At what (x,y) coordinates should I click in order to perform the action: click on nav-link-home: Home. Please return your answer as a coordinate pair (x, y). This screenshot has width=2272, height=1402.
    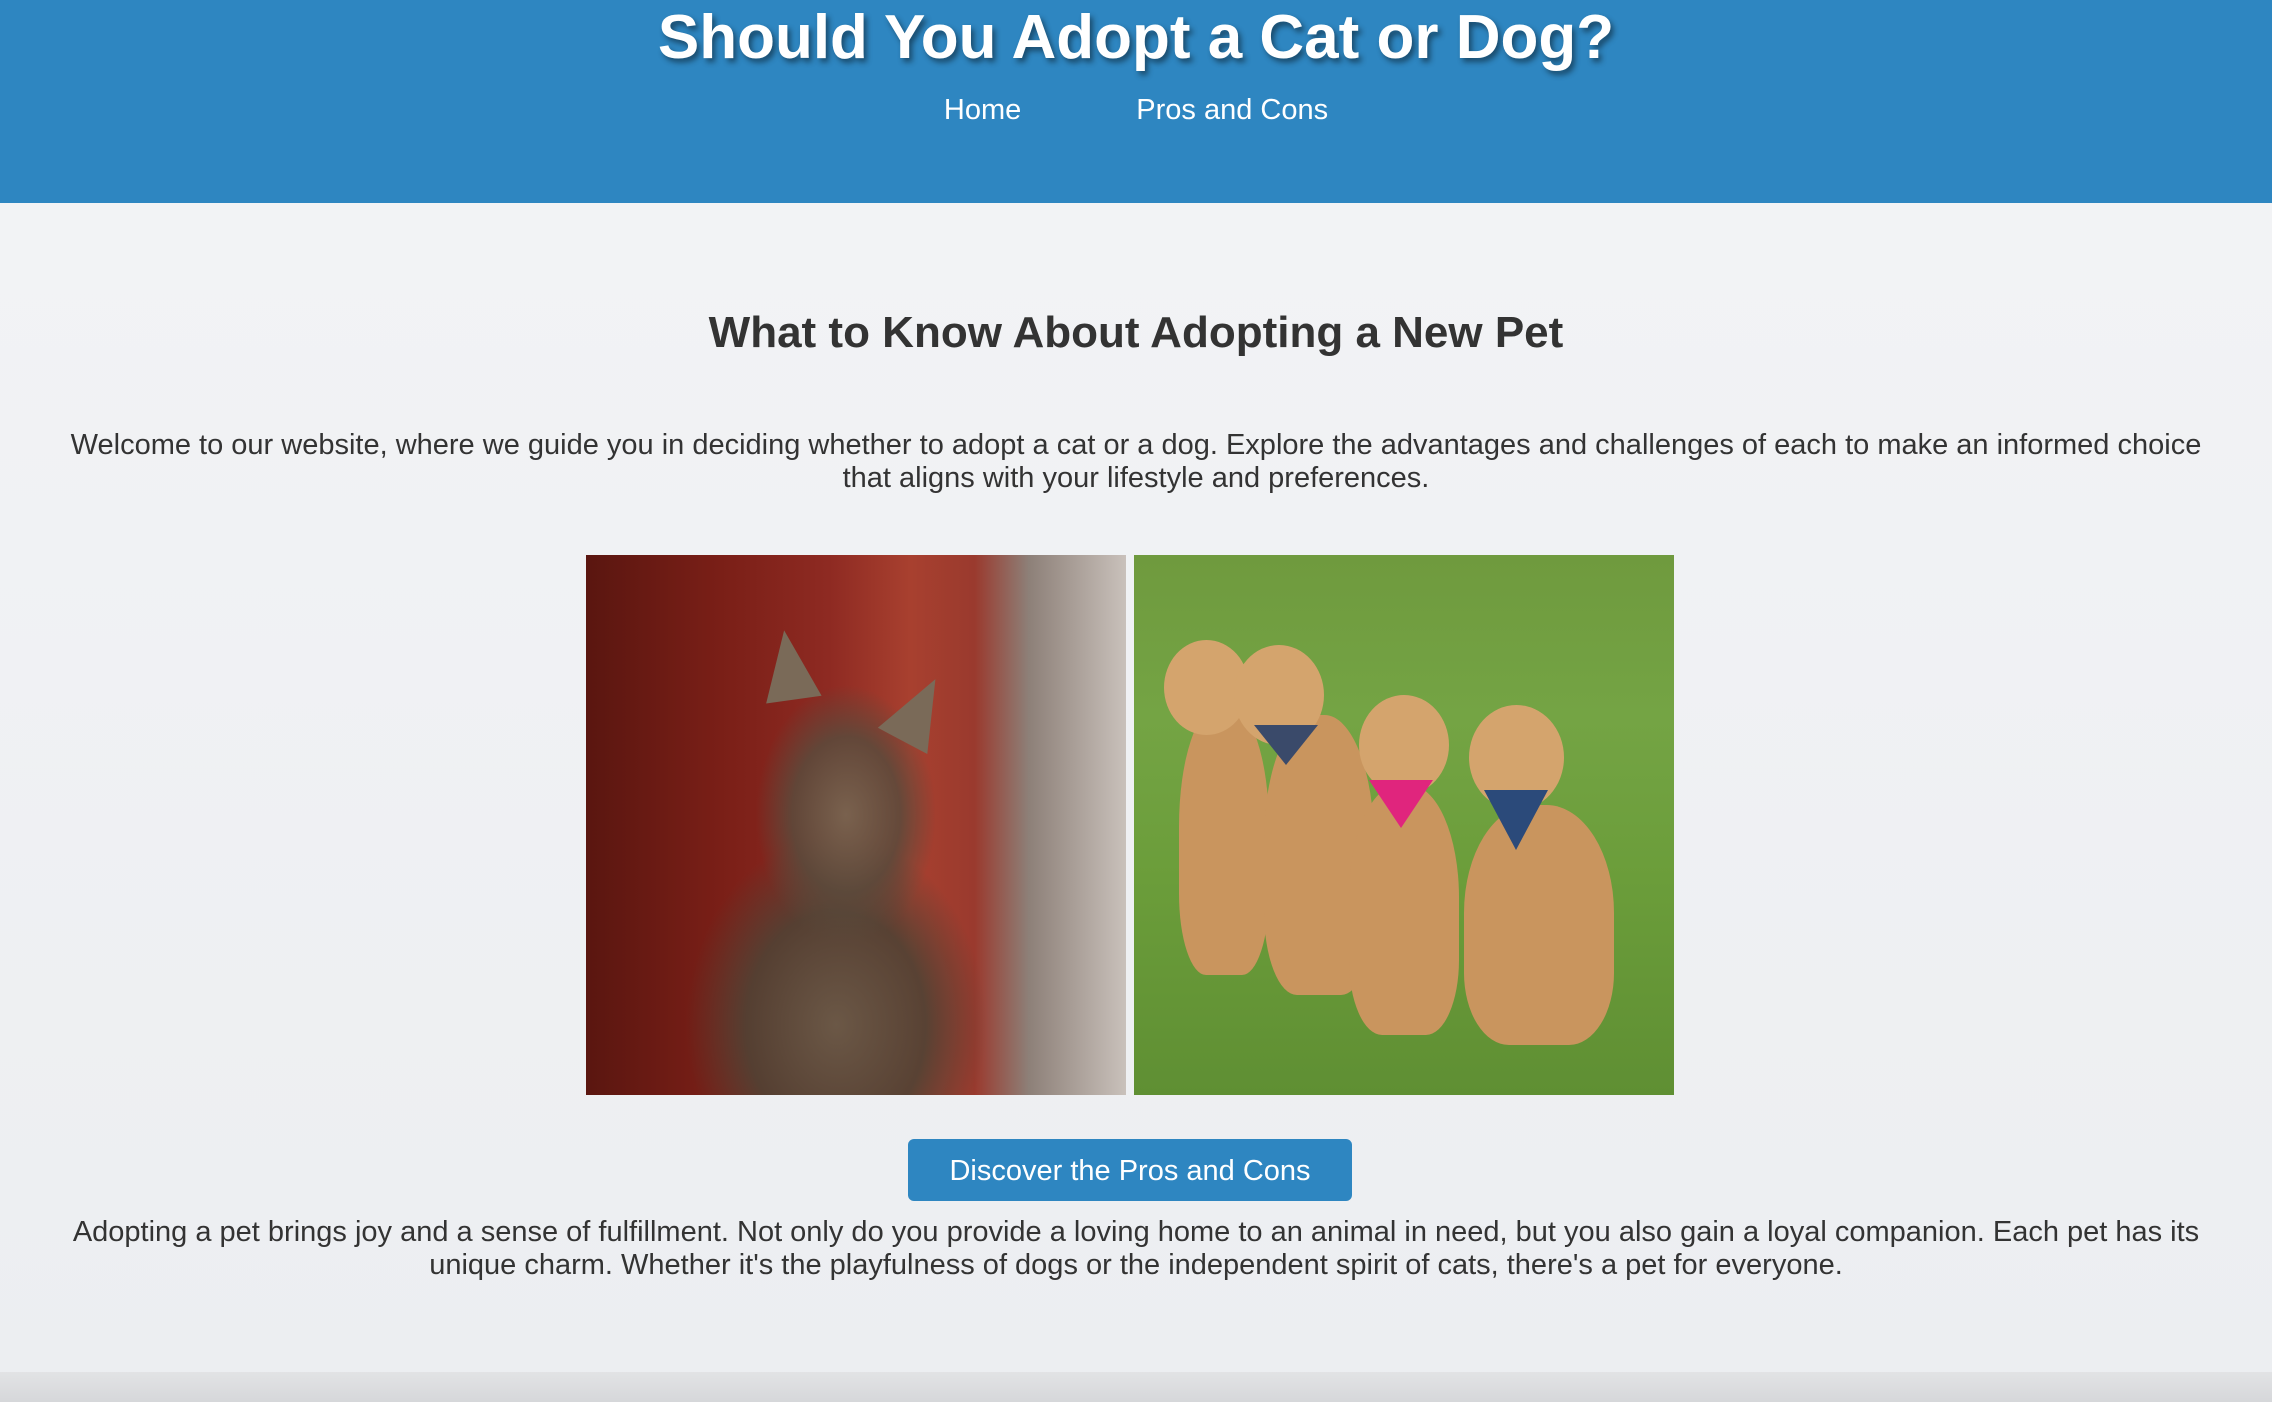
    Looking at the image, I should click on (982, 110).